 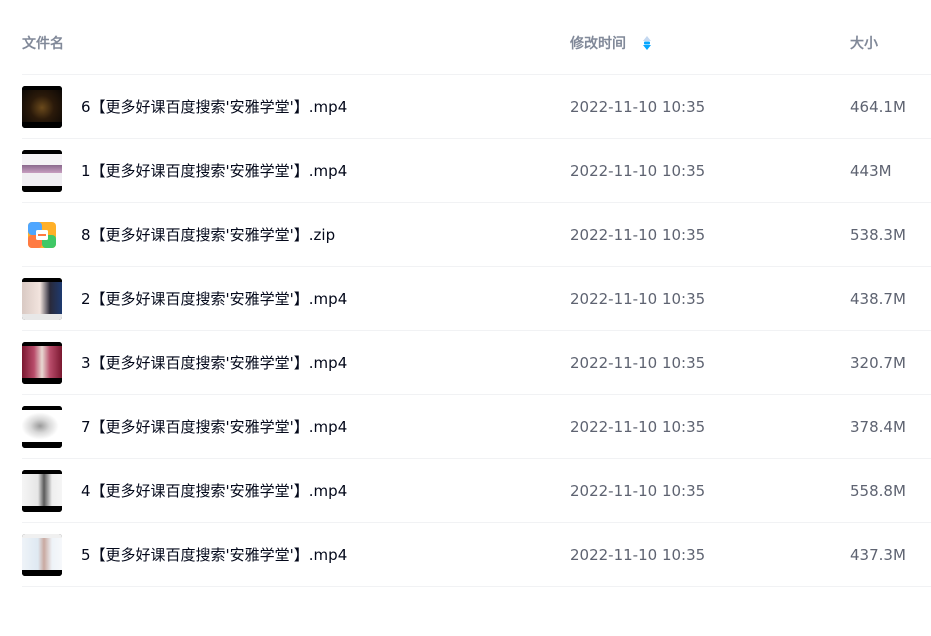 I want to click on file-name: 2【更多好课百度搜索'安雅学堂'】.mp4, so click(x=214, y=299).